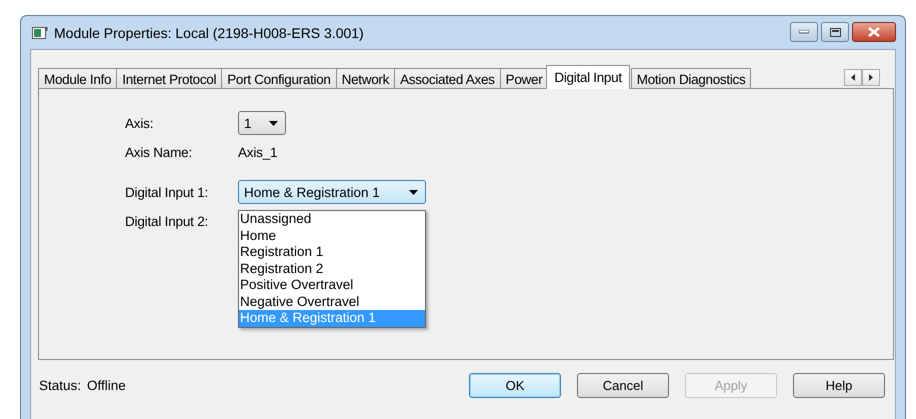 The image size is (916, 419). Describe the element at coordinates (366, 78) in the screenshot. I see `tab: Network` at that location.